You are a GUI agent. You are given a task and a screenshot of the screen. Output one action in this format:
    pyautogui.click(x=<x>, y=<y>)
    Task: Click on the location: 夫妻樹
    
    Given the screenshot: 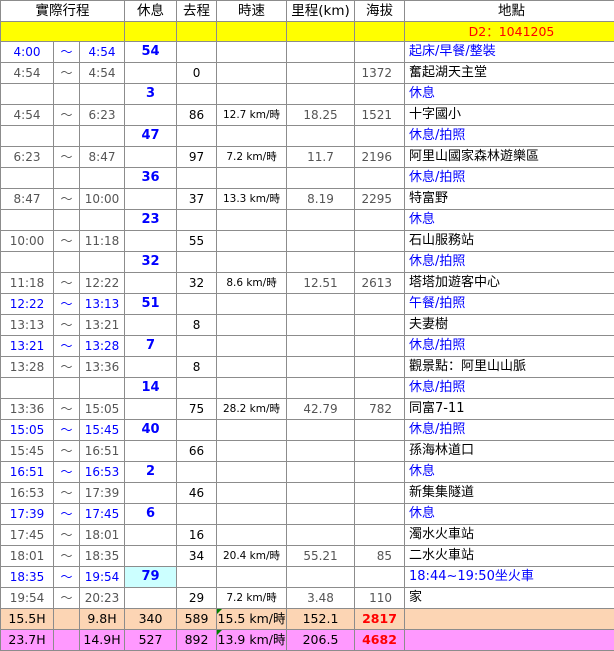 What is the action you would take?
    pyautogui.click(x=509, y=325)
    